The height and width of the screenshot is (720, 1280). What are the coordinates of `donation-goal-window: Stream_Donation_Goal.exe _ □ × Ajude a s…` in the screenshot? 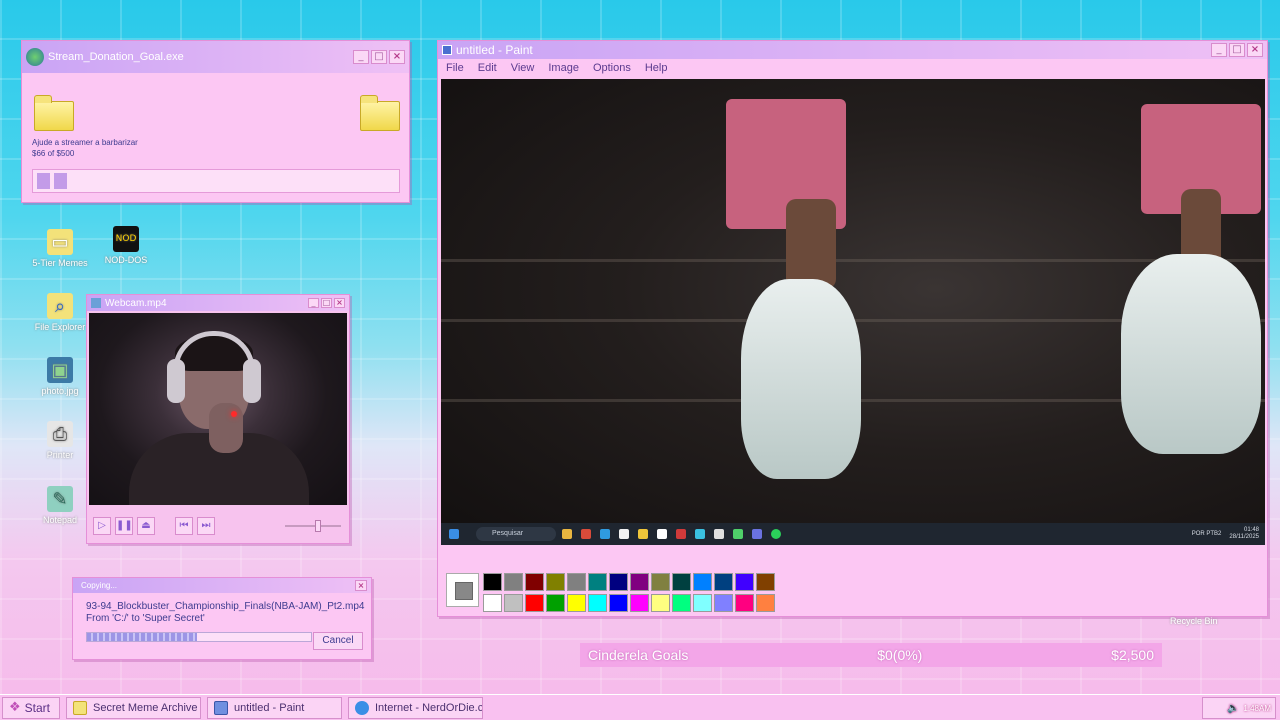 It's located at (215, 121).